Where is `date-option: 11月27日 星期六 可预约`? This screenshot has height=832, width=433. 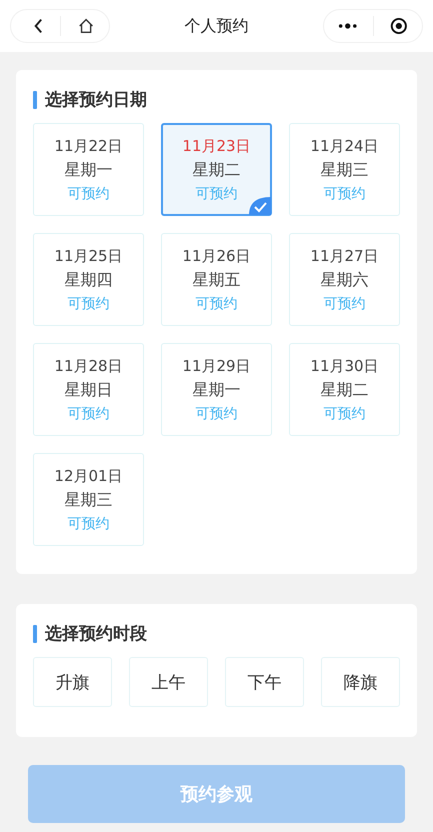
date-option: 11月27日 星期六 可预约 is located at coordinates (344, 279).